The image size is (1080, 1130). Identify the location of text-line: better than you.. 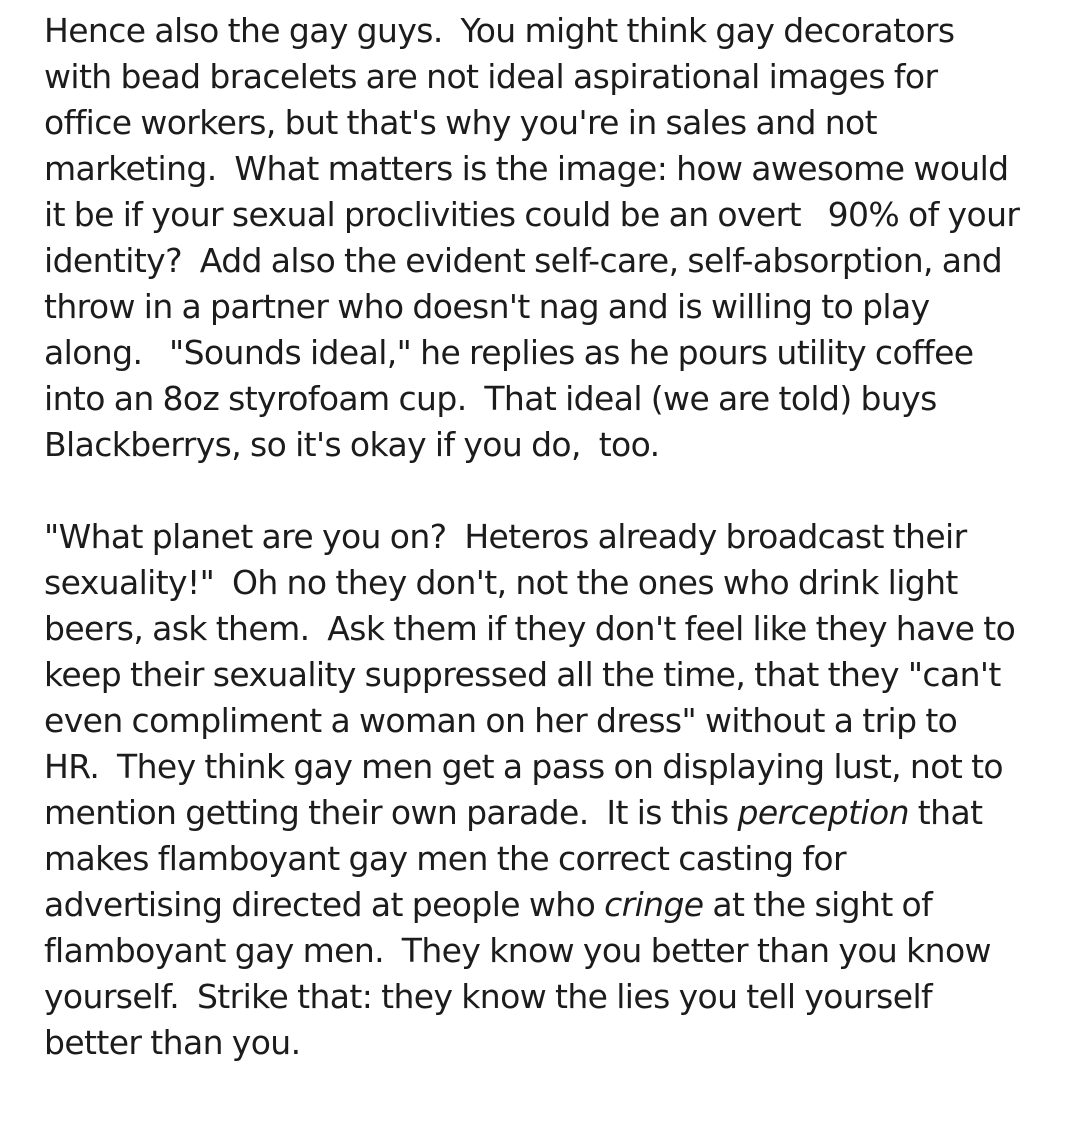
(172, 1042).